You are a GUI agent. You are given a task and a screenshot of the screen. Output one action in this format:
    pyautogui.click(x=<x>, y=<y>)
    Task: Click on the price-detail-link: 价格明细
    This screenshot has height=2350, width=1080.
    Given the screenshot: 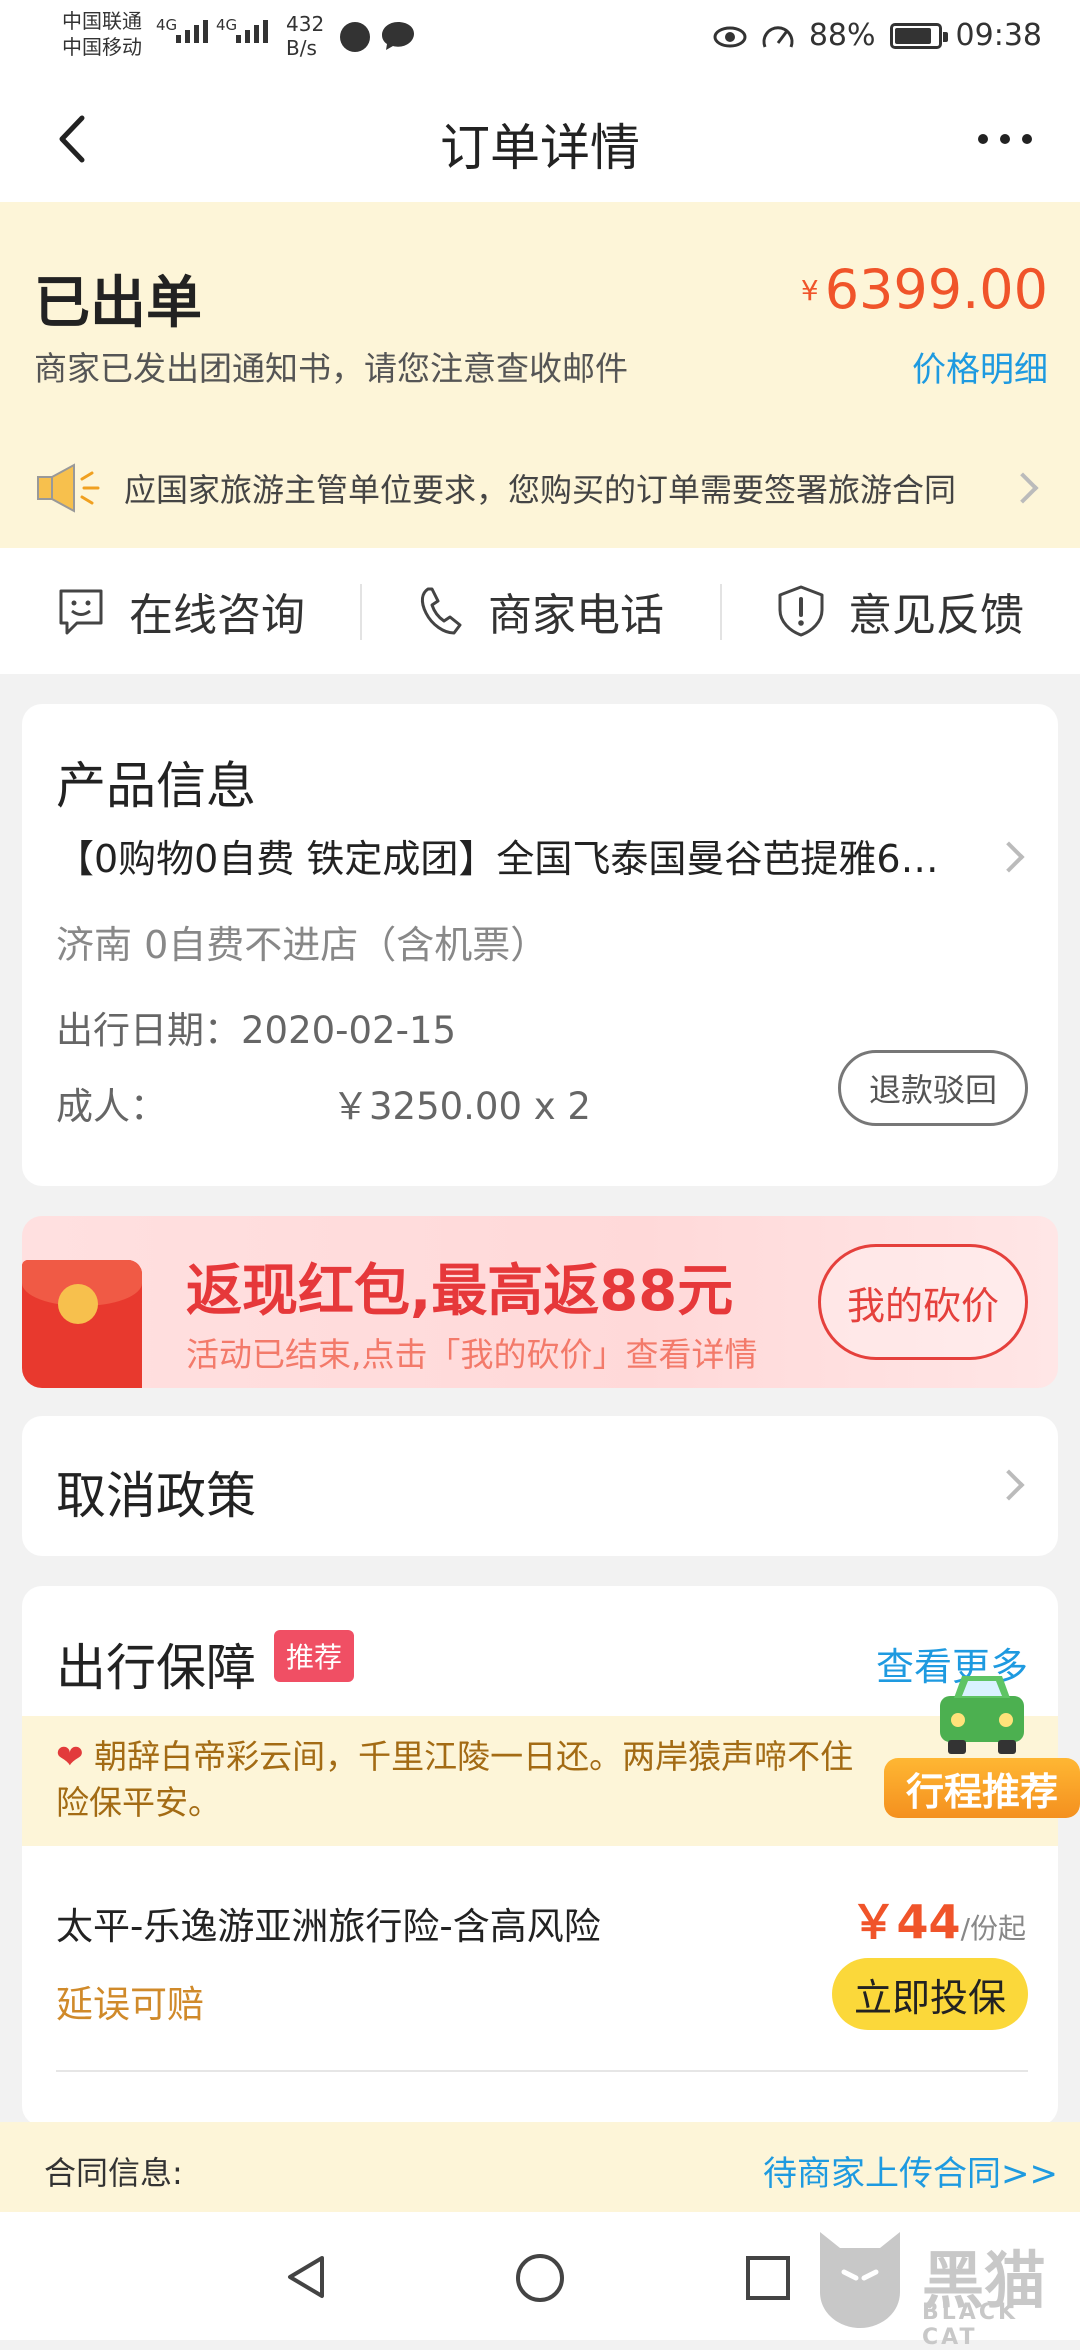 What is the action you would take?
    pyautogui.click(x=980, y=366)
    